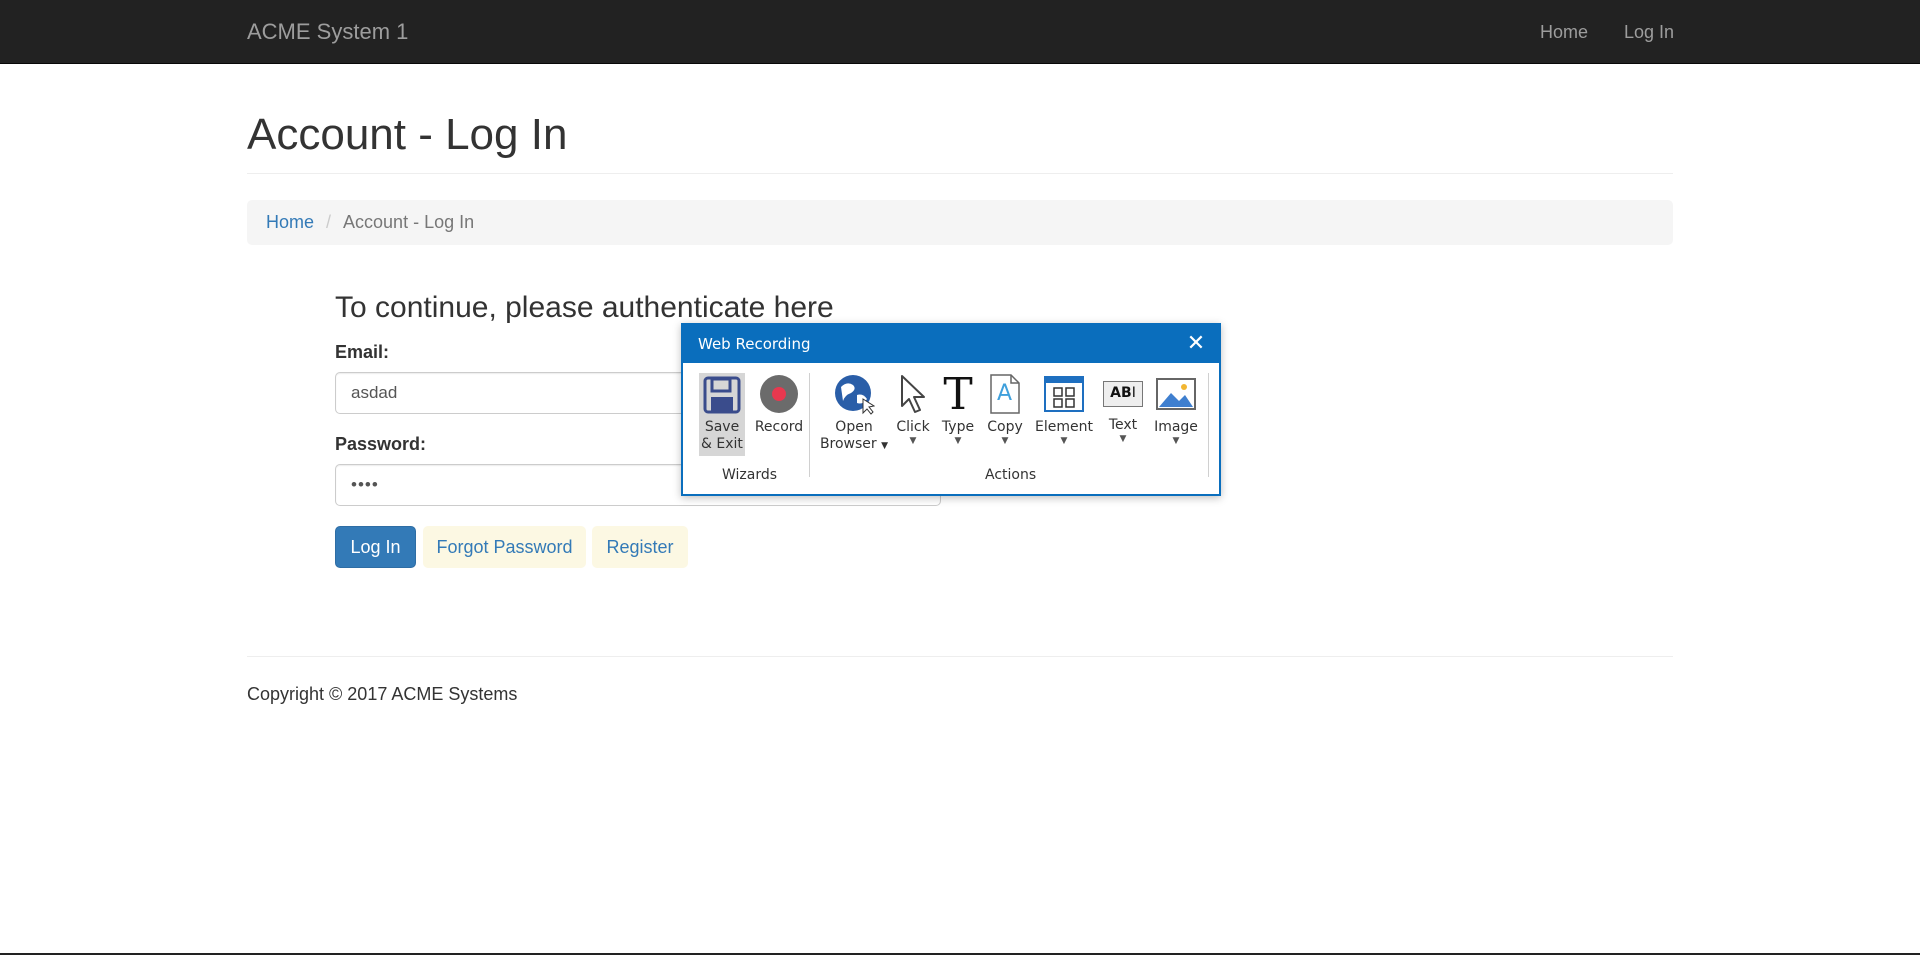 The height and width of the screenshot is (955, 1920). What do you see at coordinates (779, 394) in the screenshot?
I see `record-icon` at bounding box center [779, 394].